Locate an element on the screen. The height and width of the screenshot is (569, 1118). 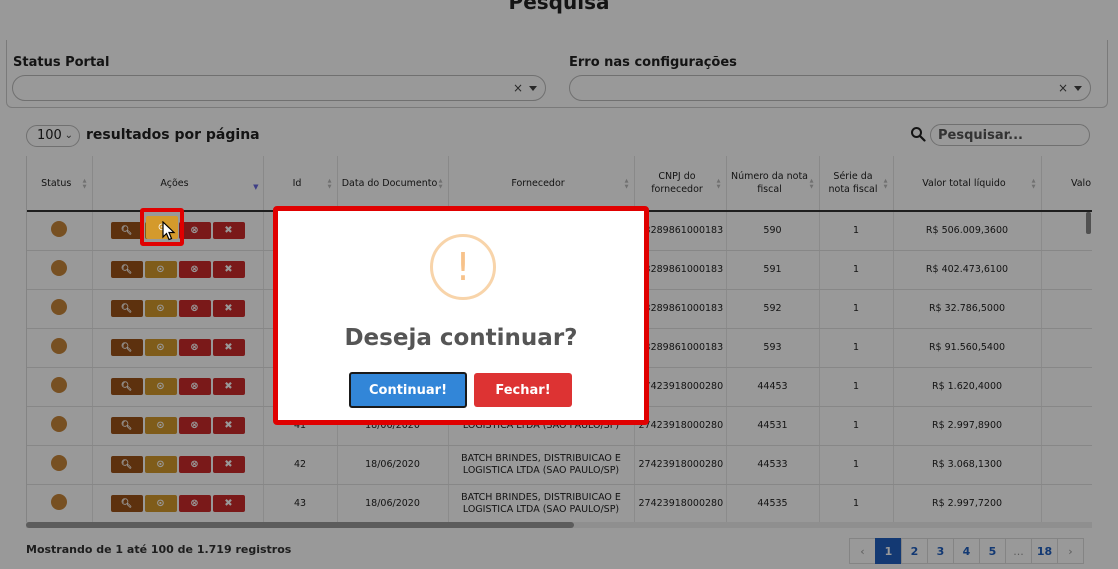
continue-button: Continuar! is located at coordinates (408, 390).